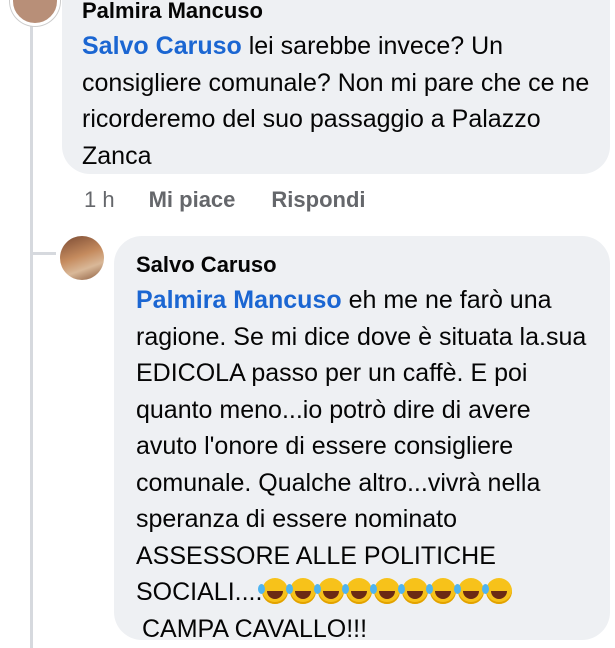 Image resolution: width=615 pixels, height=648 pixels. Describe the element at coordinates (192, 200) in the screenshot. I see `like-button: Mi piace` at that location.